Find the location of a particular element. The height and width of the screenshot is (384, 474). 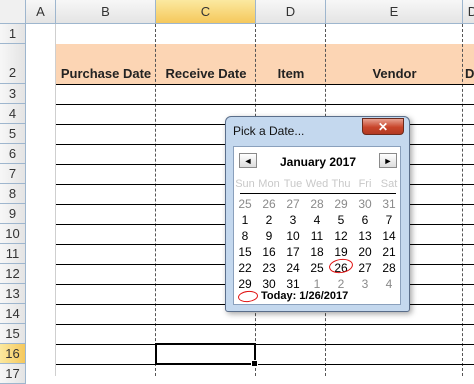

header-next-column: D is located at coordinates (468, 64).